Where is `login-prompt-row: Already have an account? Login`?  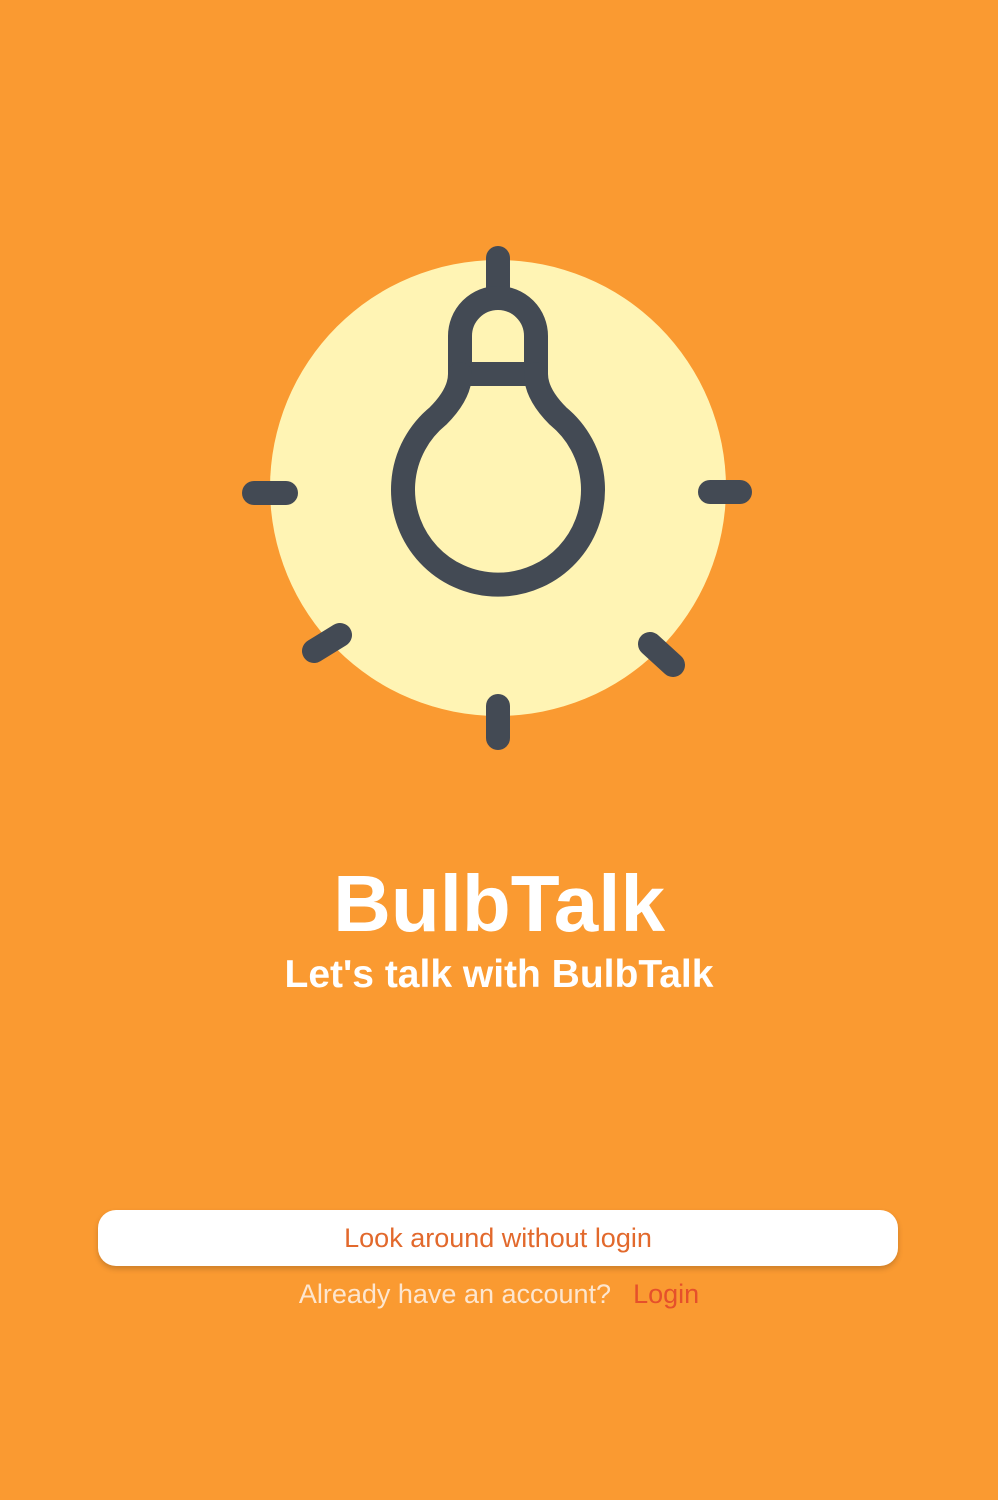 login-prompt-row: Already have an account? Login is located at coordinates (499, 1294).